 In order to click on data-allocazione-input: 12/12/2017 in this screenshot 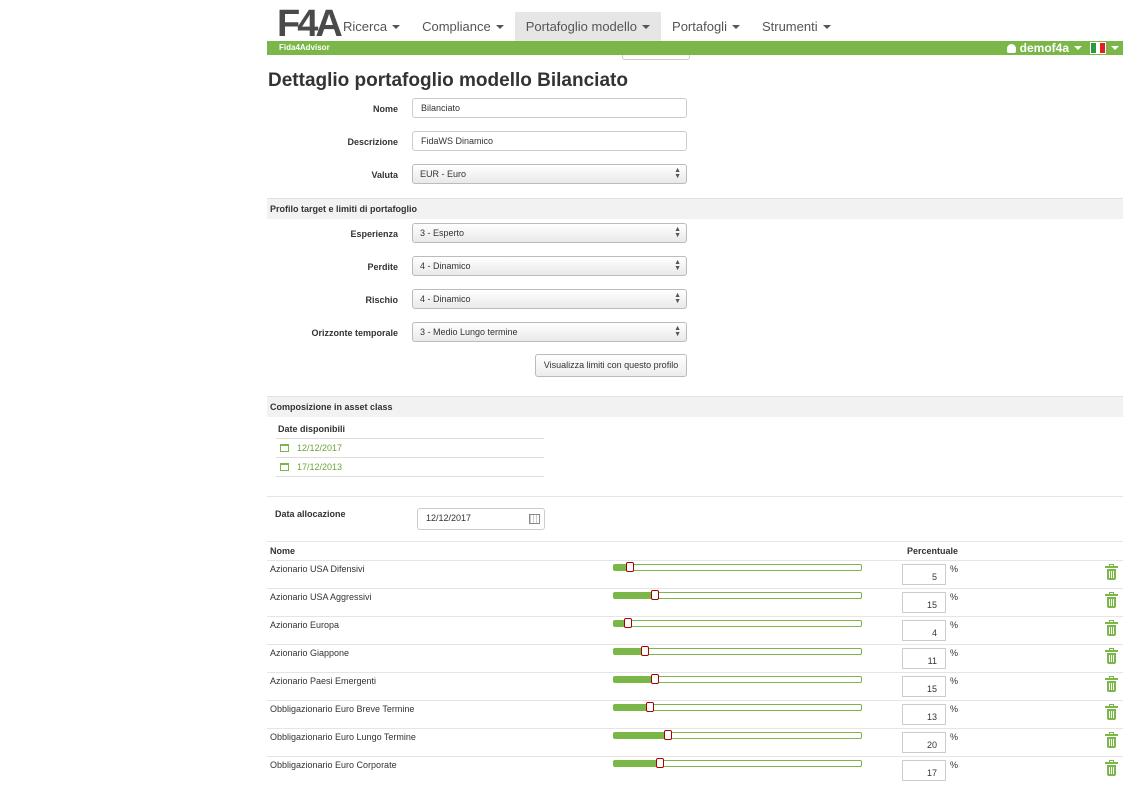, I will do `click(481, 519)`.